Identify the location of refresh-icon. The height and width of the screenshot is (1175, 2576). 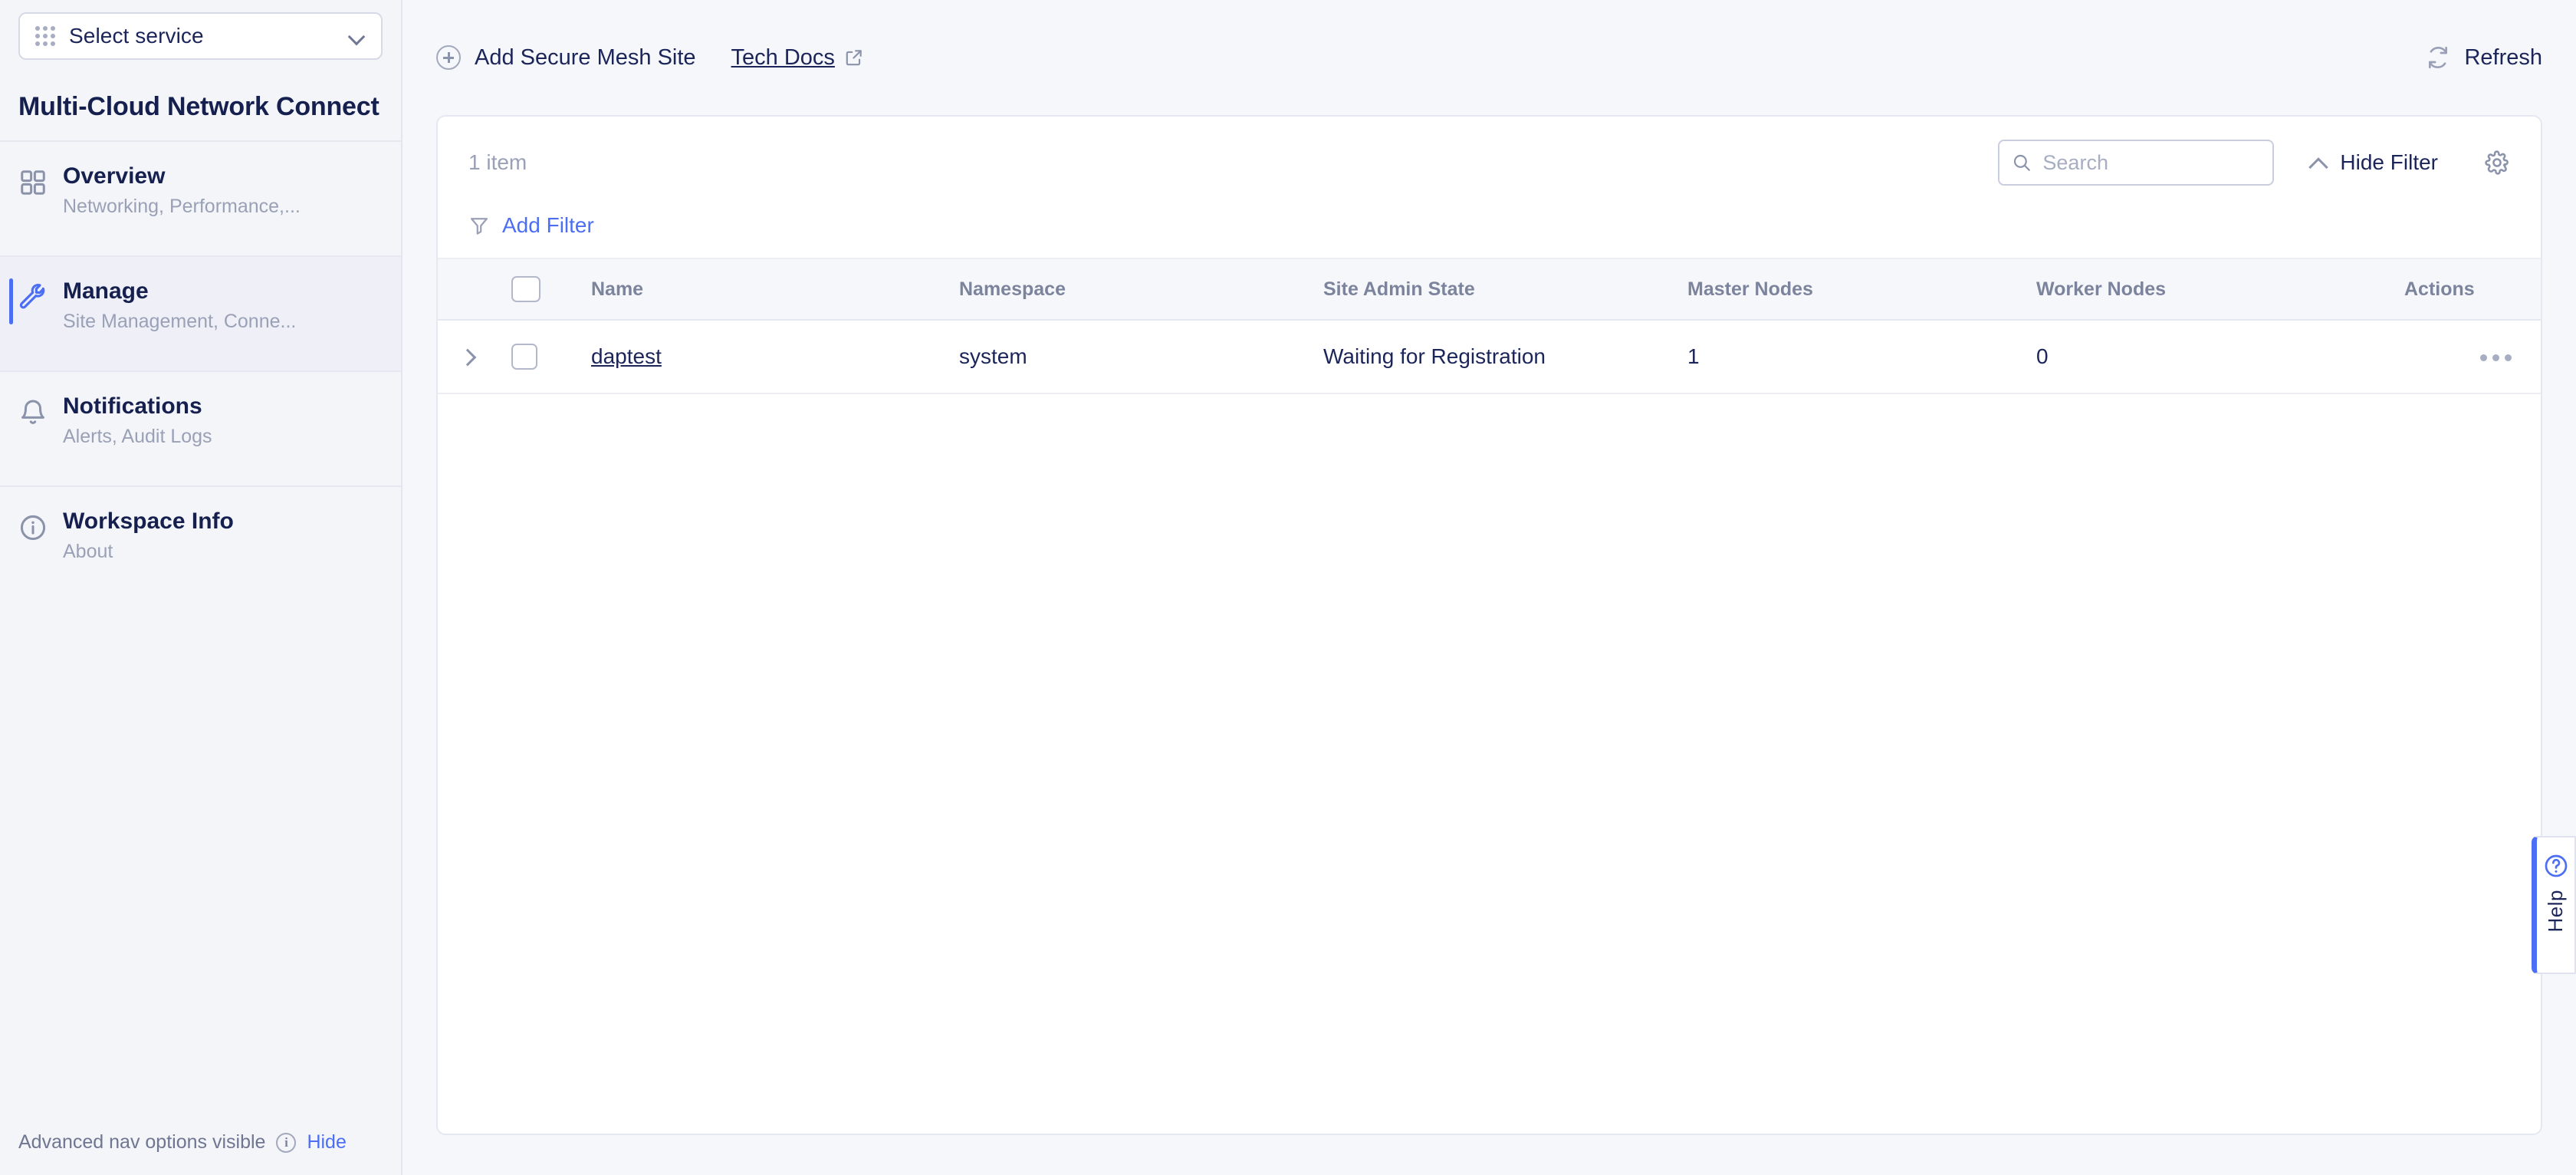
(2438, 57).